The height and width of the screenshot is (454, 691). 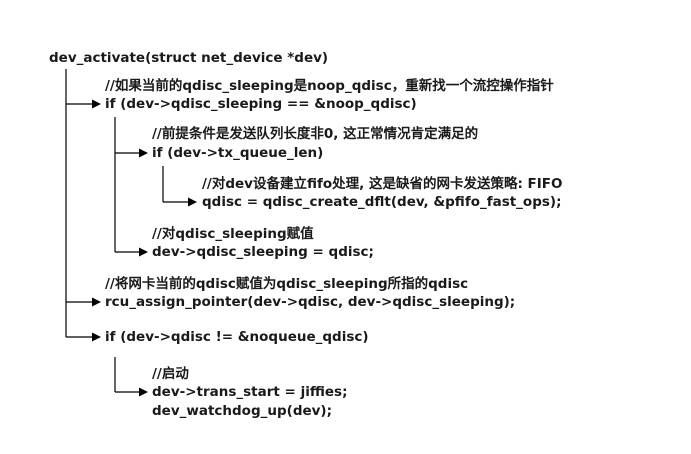 What do you see at coordinates (143, 392) in the screenshot?
I see `arrow-trans` at bounding box center [143, 392].